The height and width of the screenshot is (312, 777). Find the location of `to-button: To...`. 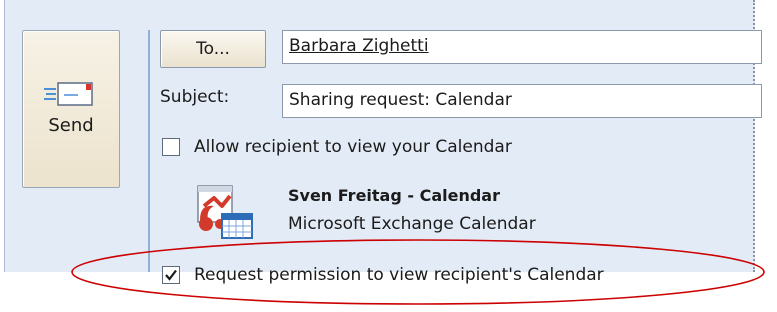

to-button: To... is located at coordinates (213, 49).